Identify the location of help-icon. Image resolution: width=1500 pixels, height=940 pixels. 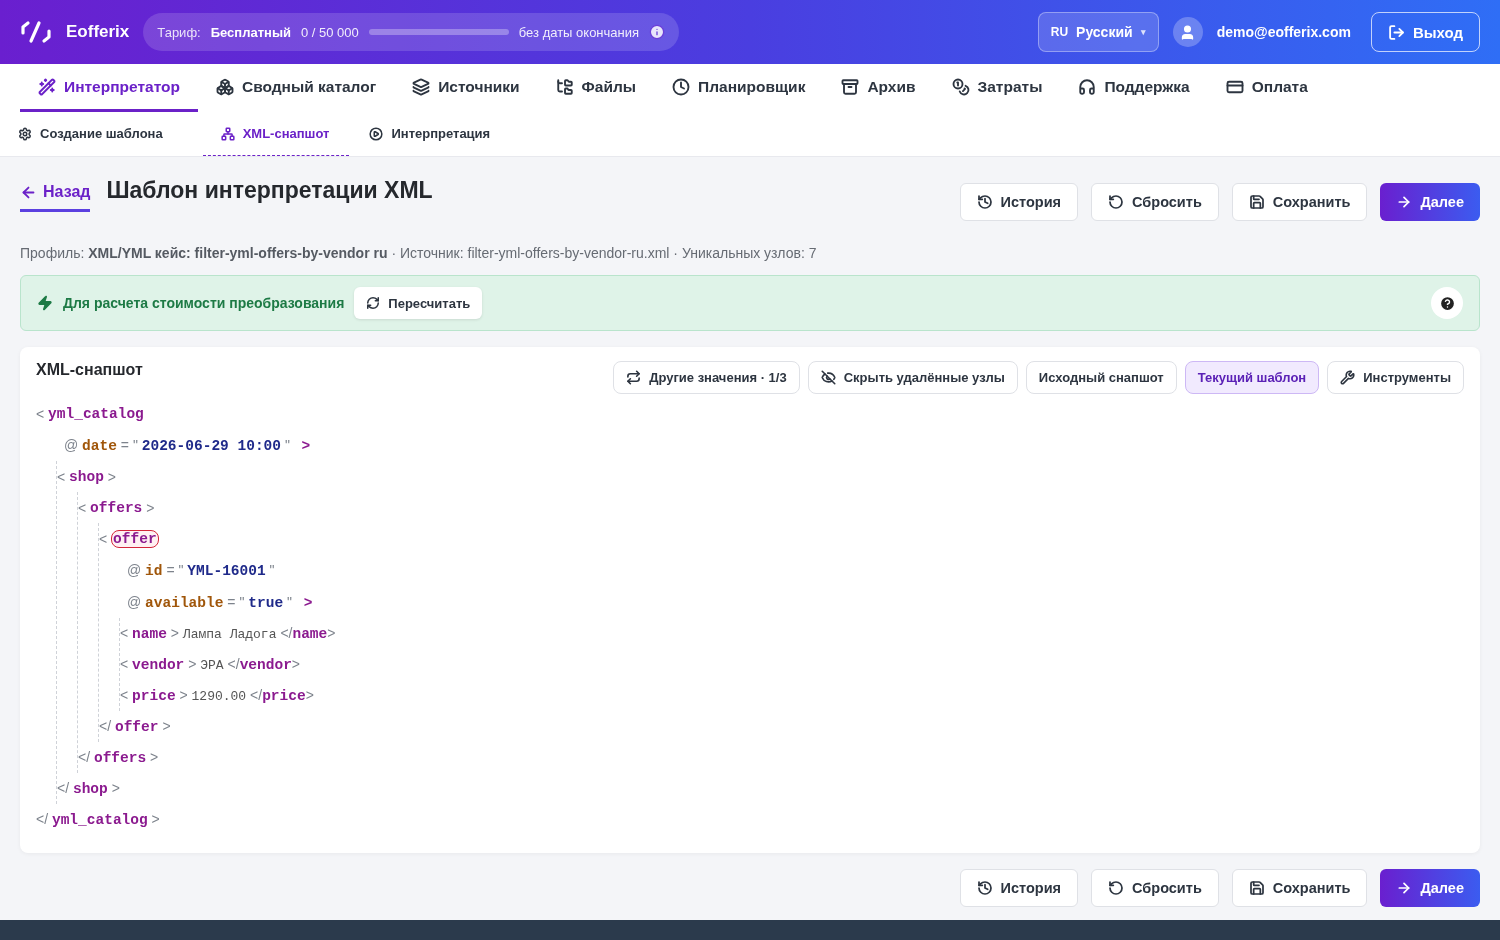
(1447, 303).